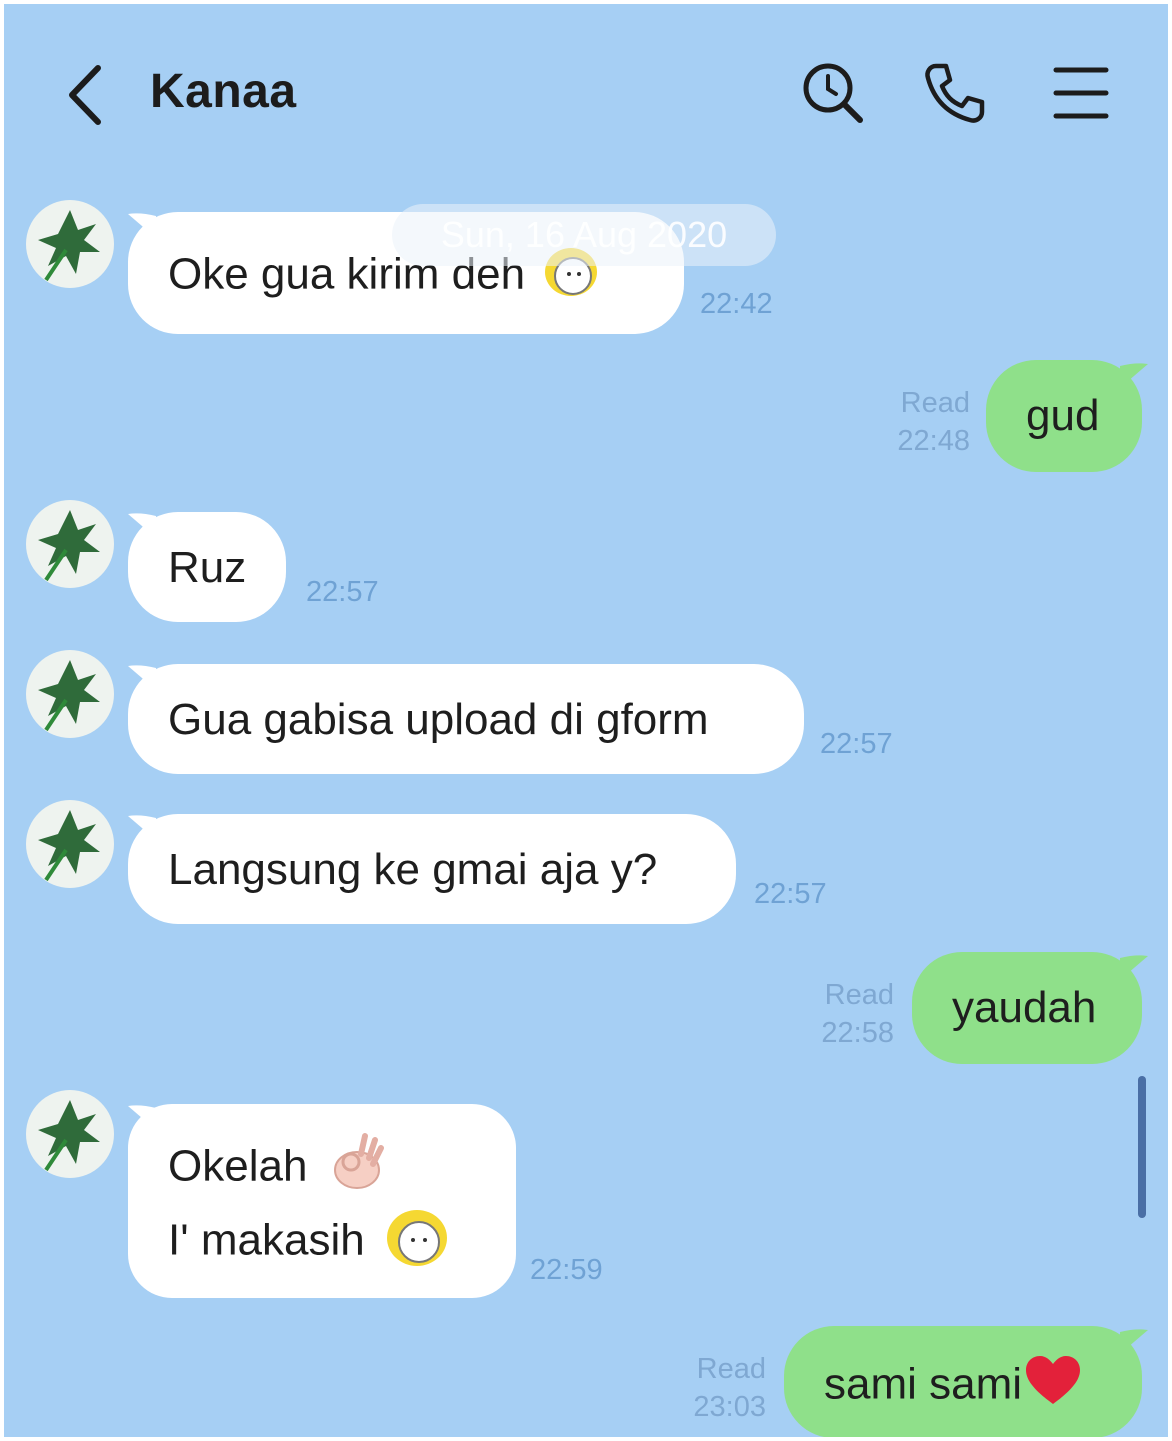  I want to click on message-bubble: sami sami, so click(963, 1381).